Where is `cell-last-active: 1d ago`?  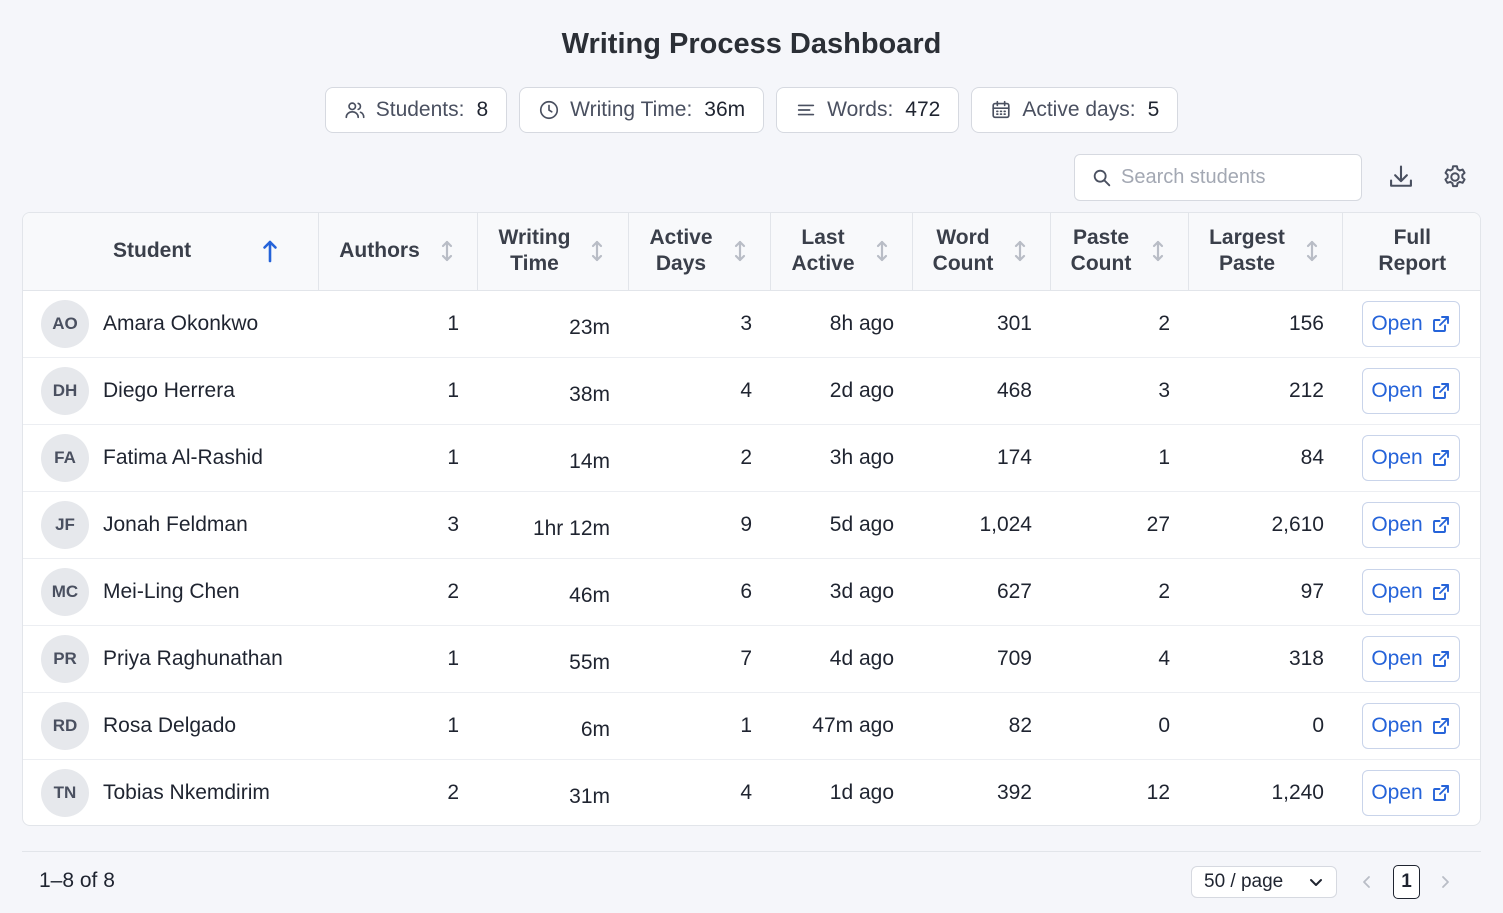
cell-last-active: 1d ago is located at coordinates (861, 792).